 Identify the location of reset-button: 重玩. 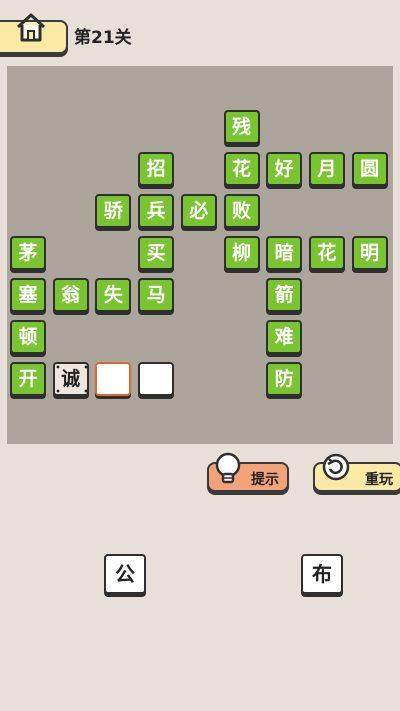
(356, 472).